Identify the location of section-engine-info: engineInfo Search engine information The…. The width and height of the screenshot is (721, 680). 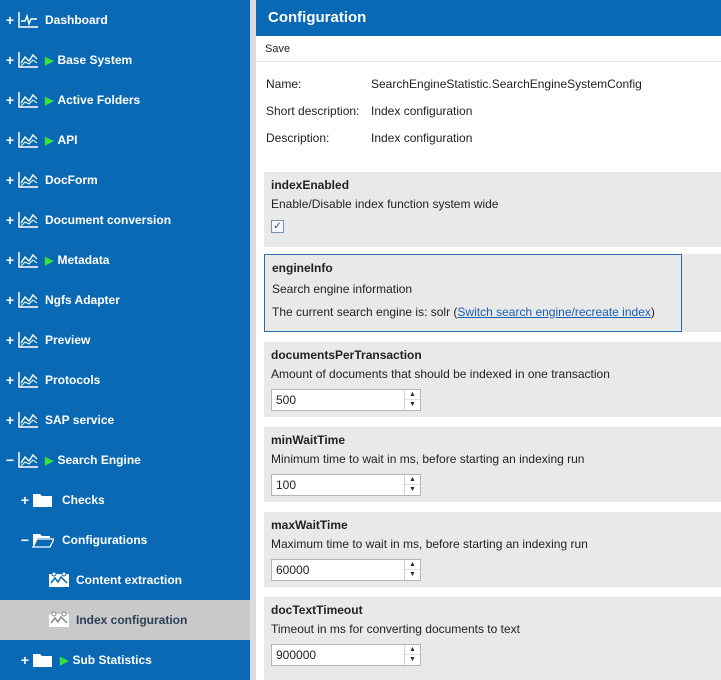
(473, 293).